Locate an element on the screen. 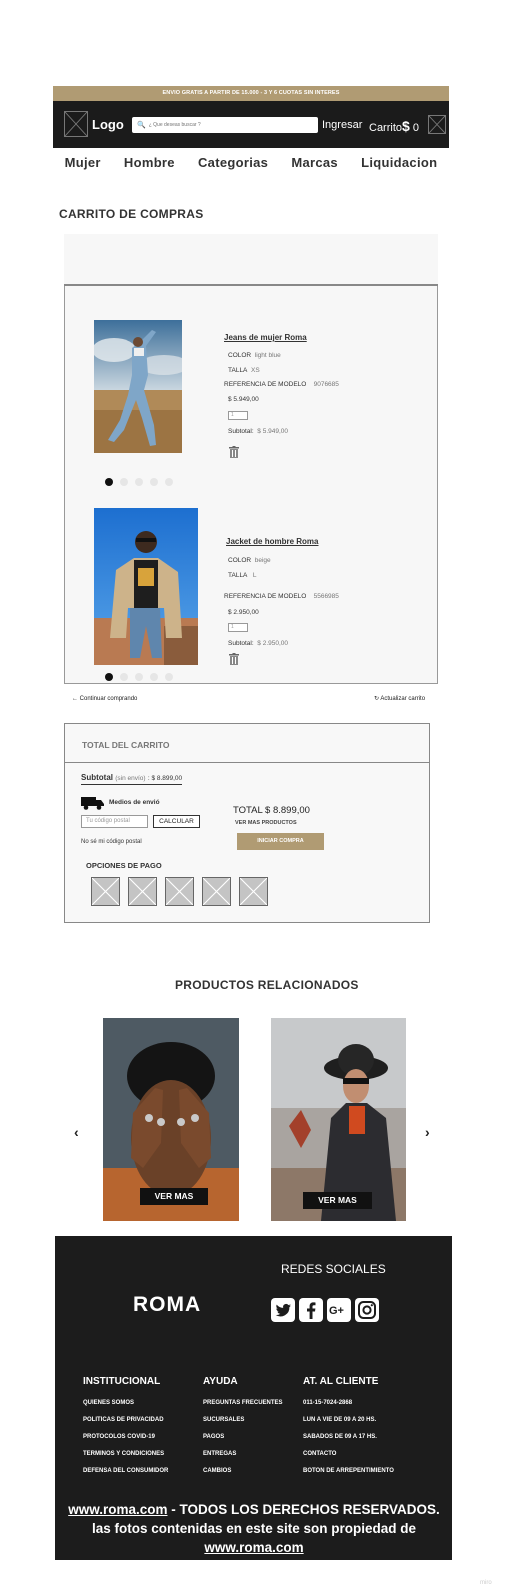  instagram-icon is located at coordinates (367, 1310).